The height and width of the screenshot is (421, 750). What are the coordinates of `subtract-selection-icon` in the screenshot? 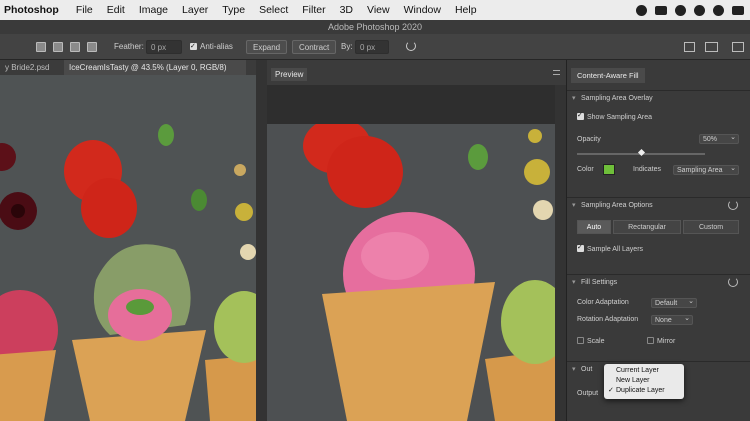 It's located at (75, 47).